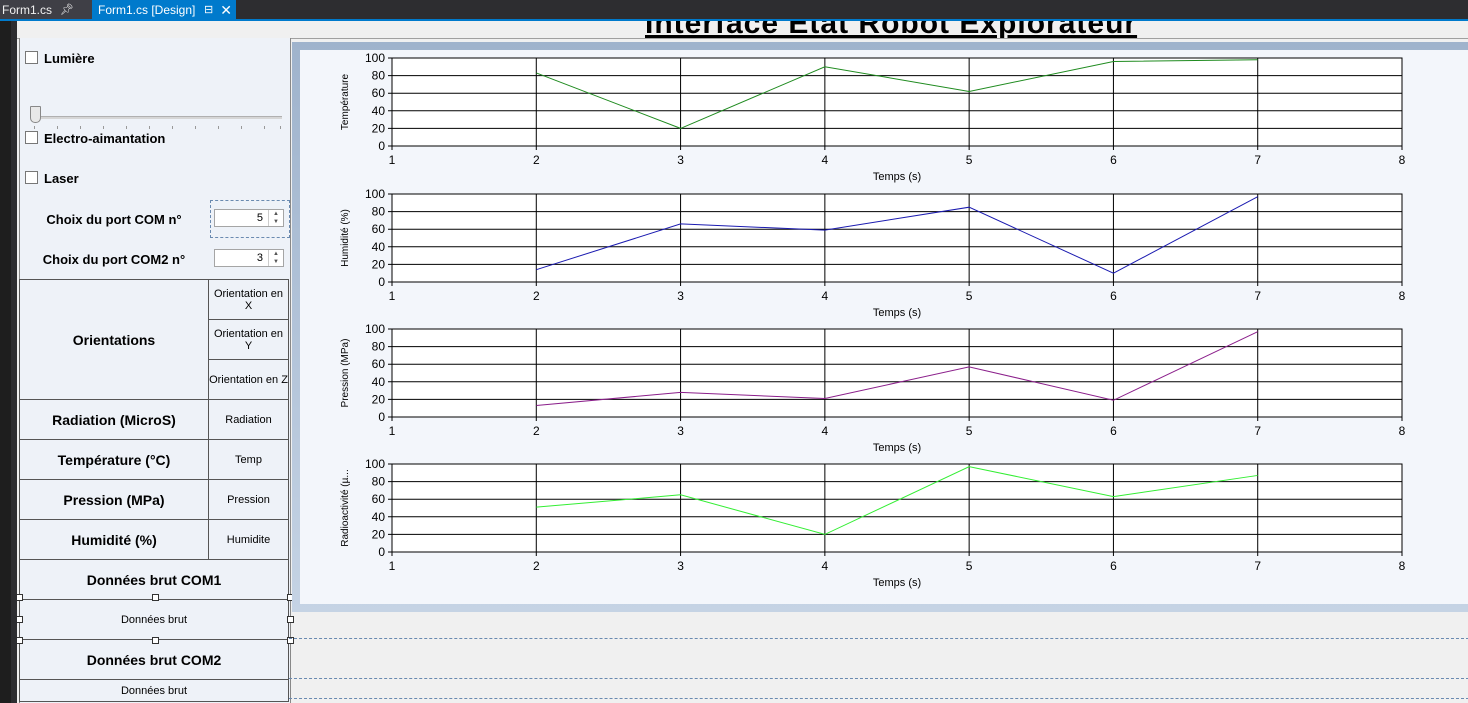 The height and width of the screenshot is (703, 1468). What do you see at coordinates (154, 659) in the screenshot?
I see `com2-raw-header: Données brut COM2` at bounding box center [154, 659].